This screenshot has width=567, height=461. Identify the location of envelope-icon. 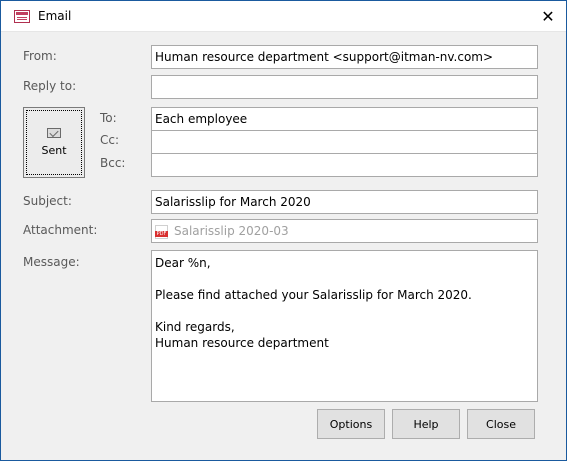
(54, 133).